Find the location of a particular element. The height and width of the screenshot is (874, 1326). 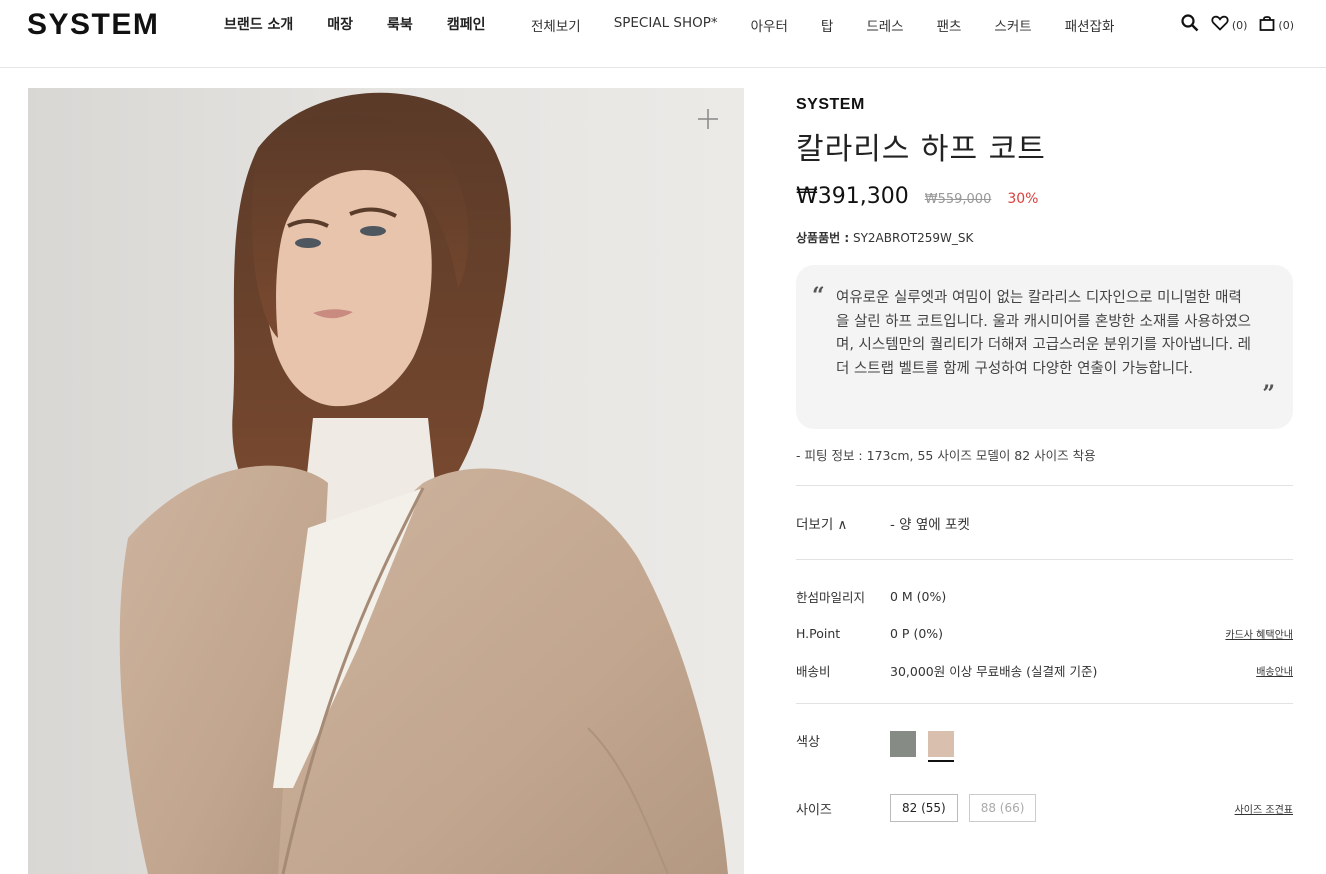

price-row: ₩391,300 ₩559,000 30% is located at coordinates (1044, 196).